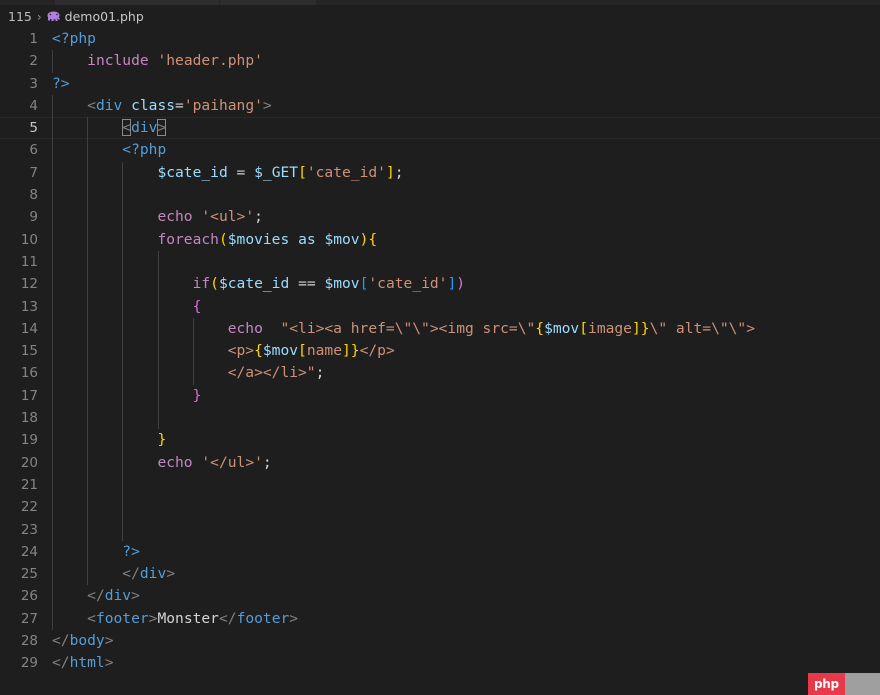 Image resolution: width=880 pixels, height=695 pixels. Describe the element at coordinates (440, 173) in the screenshot. I see `code-line: 7 $cate_id = $_GET['cate_id'];` at that location.